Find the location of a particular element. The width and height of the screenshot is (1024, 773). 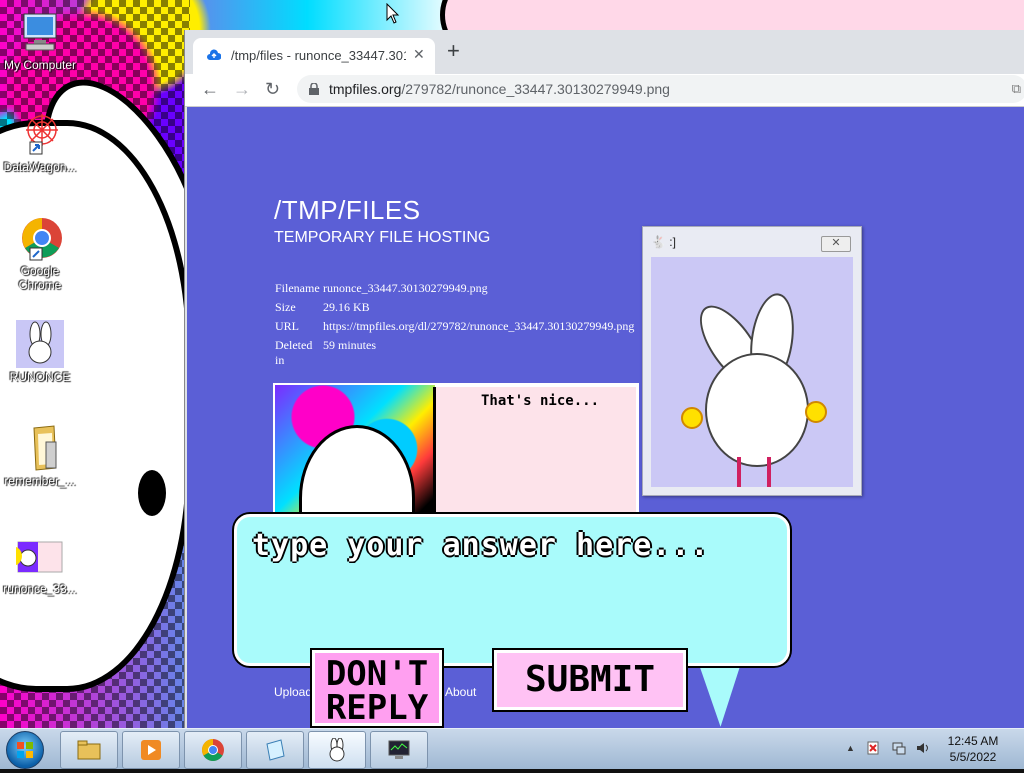

table-row: Size 29.16 KB is located at coordinates (455, 309).